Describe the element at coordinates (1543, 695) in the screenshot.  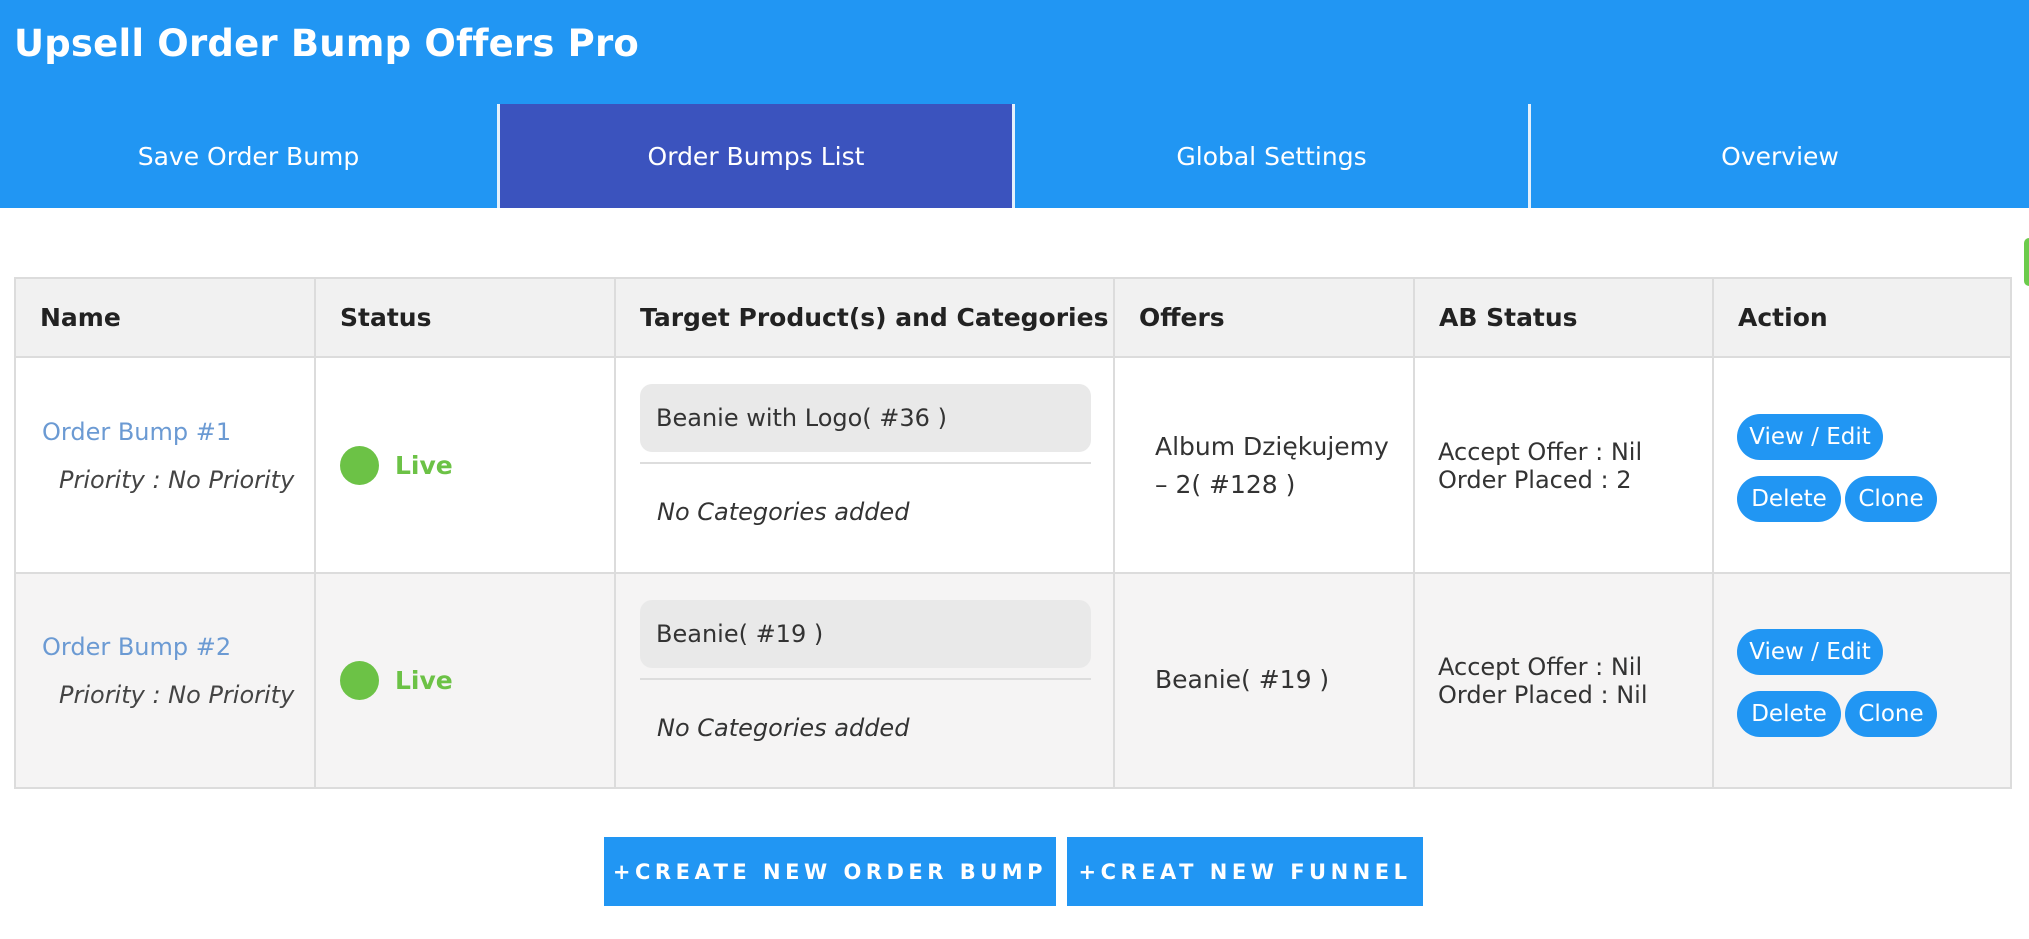
I see `order-placed-label: Order Placed : Nil` at that location.